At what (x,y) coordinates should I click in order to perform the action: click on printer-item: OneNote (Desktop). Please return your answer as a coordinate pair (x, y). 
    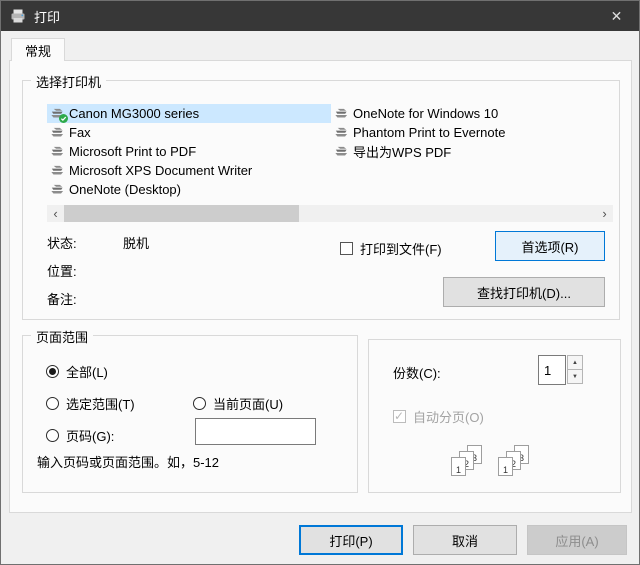
    Looking at the image, I should click on (189, 189).